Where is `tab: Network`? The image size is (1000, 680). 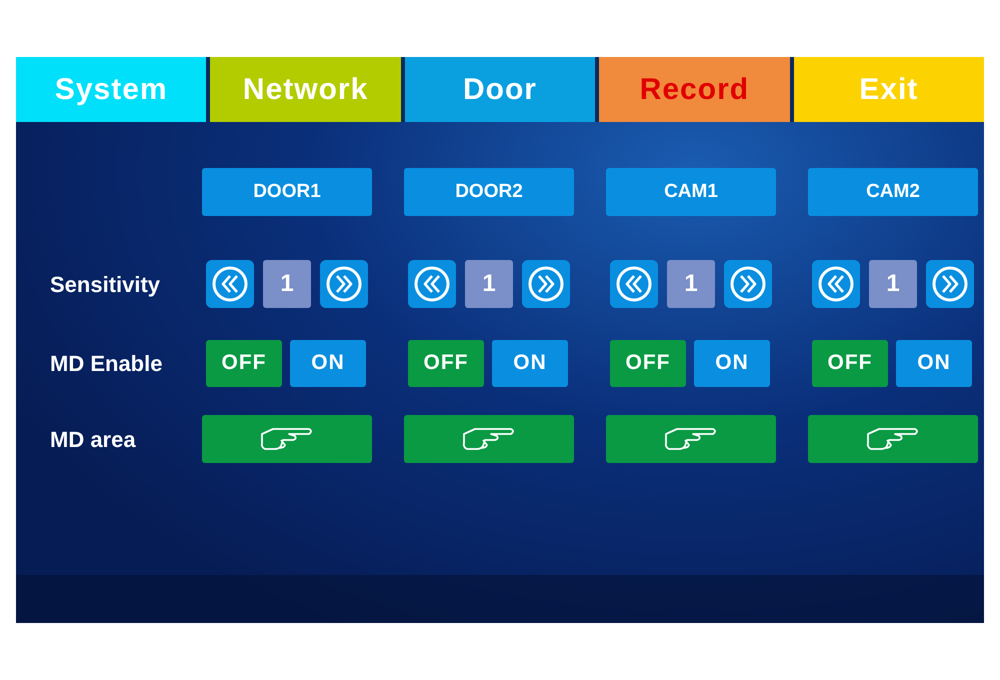
tab: Network is located at coordinates (305, 89).